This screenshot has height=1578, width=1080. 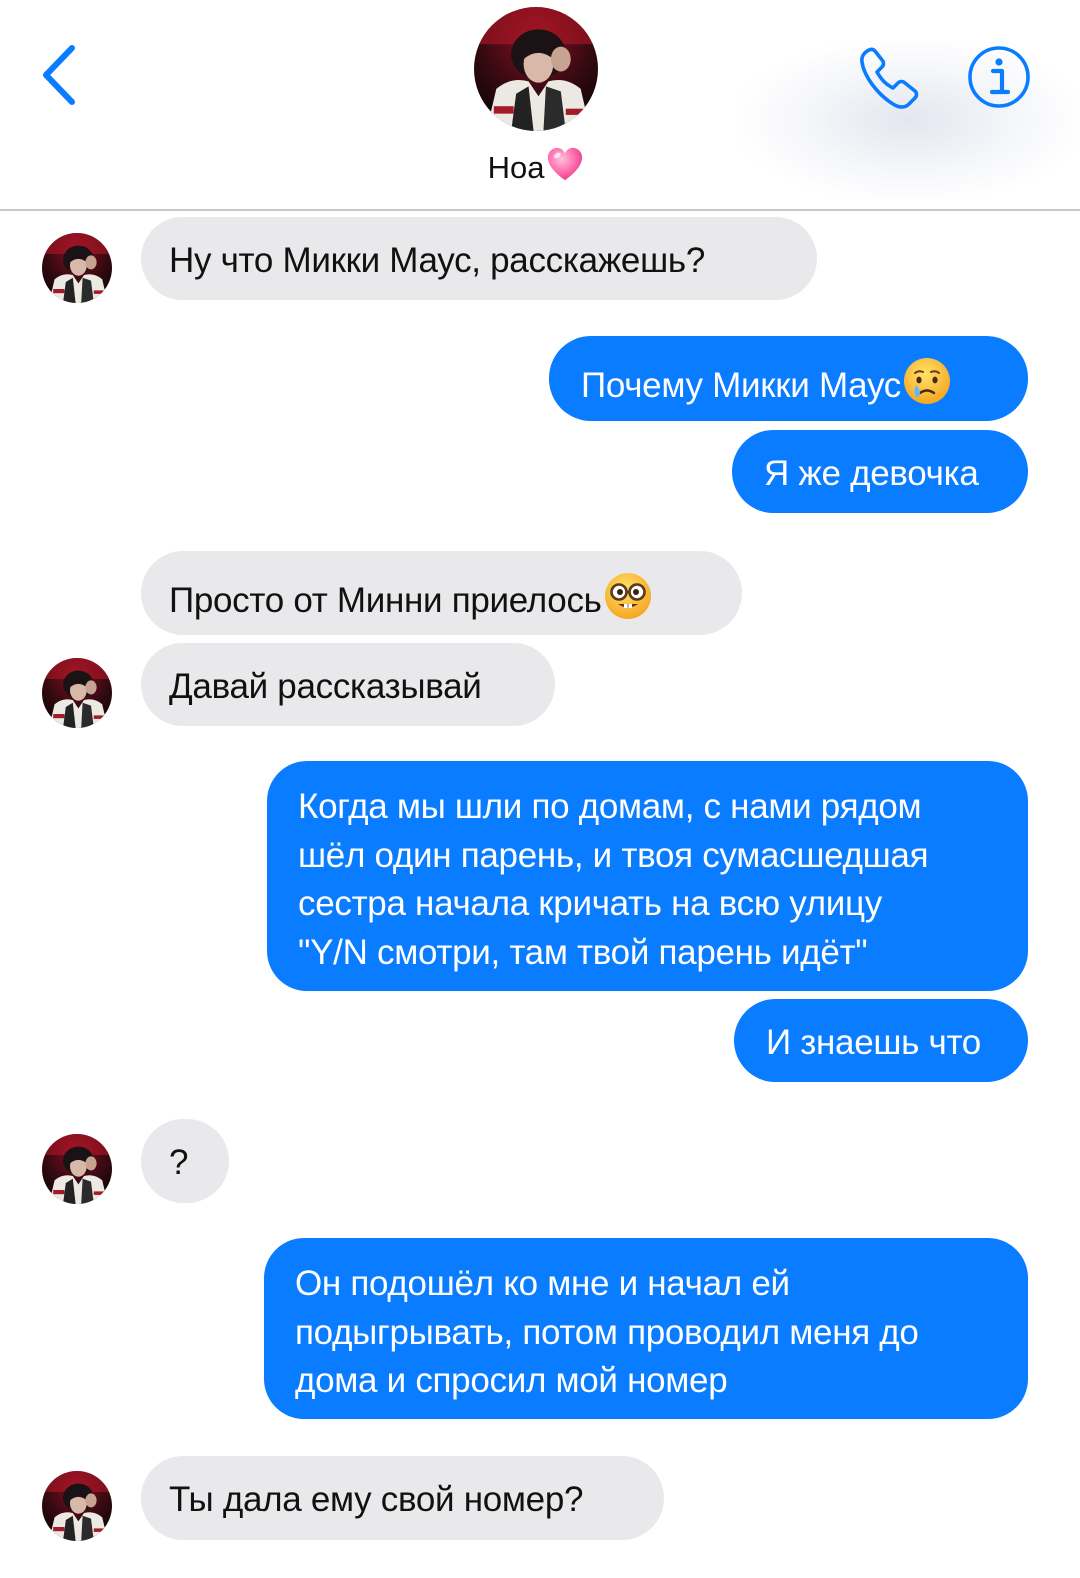 What do you see at coordinates (583, 952) in the screenshot?
I see `message-line: "Y/N смотри, там твой парень идёт"` at bounding box center [583, 952].